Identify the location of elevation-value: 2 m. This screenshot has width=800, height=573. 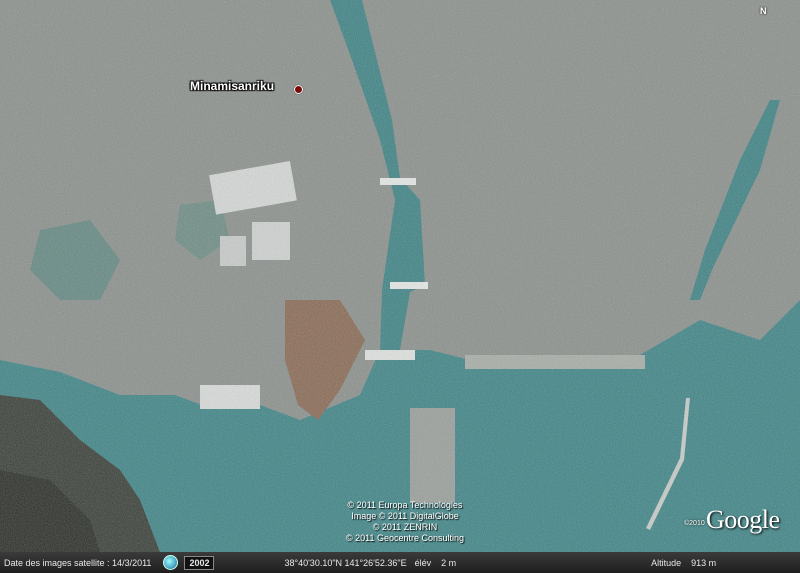
(449, 562).